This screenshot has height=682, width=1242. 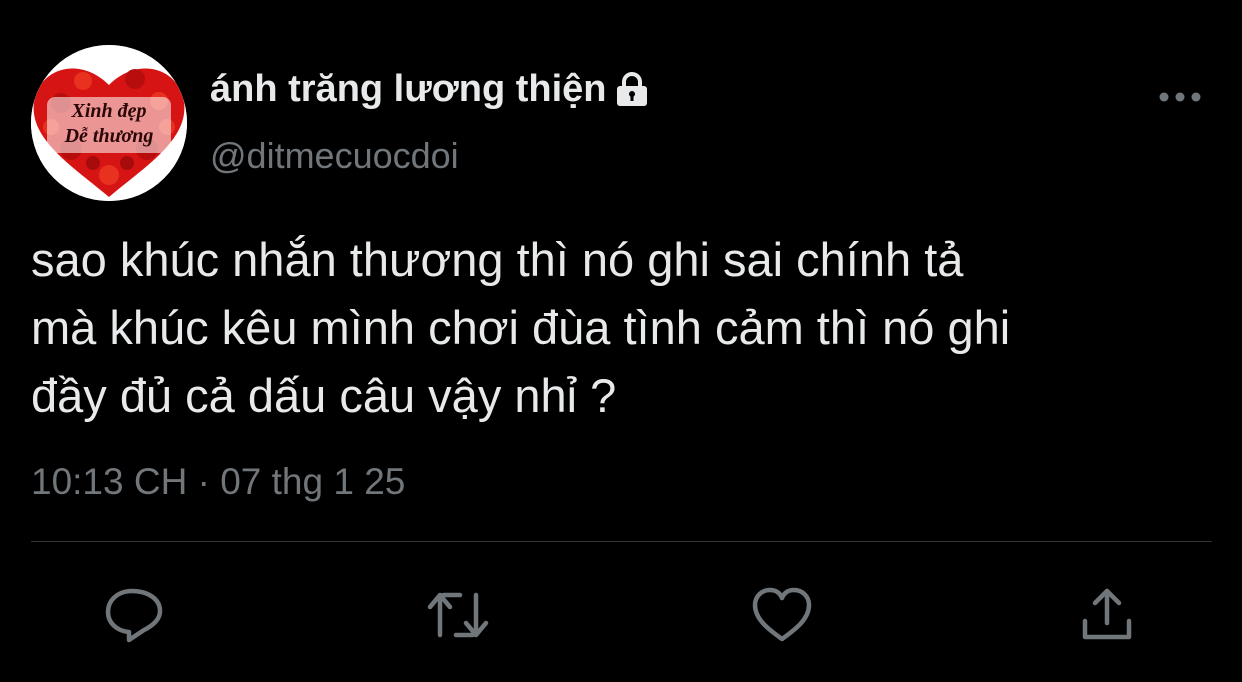 I want to click on retweet-button, so click(x=458, y=615).